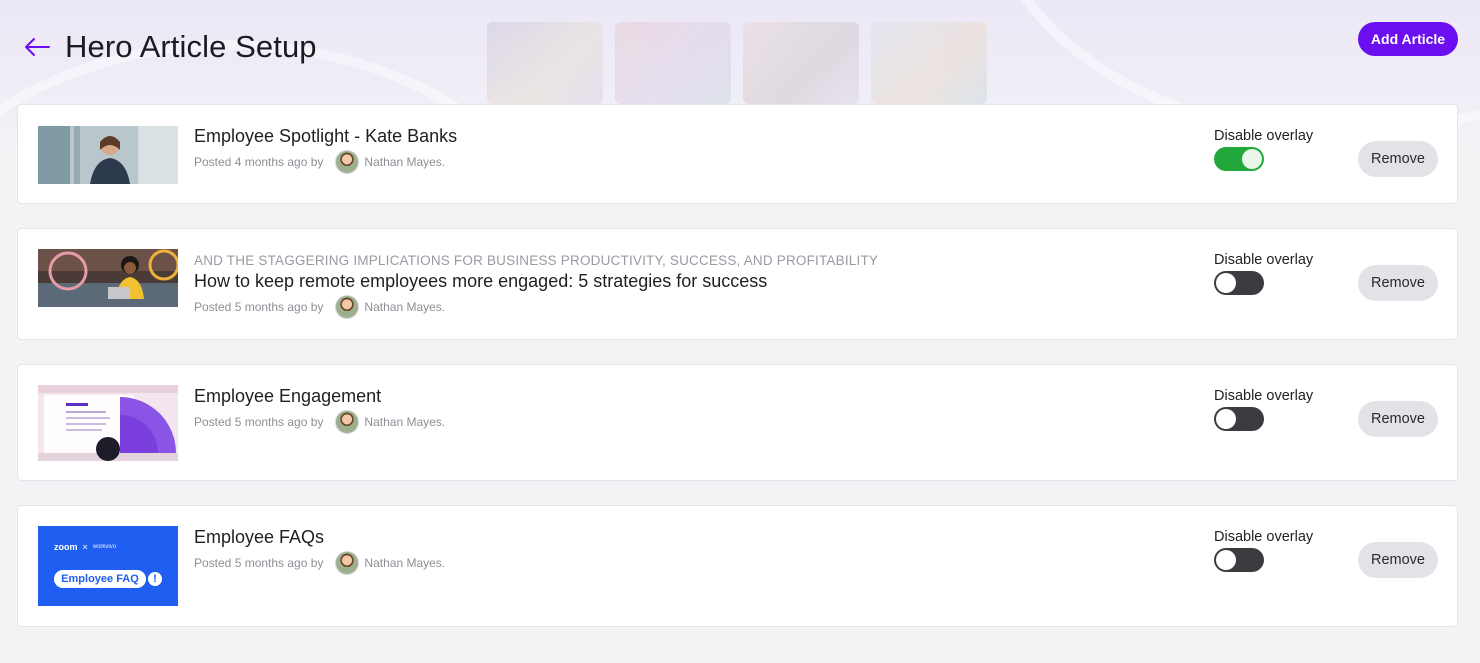 The image size is (1480, 663). I want to click on arrow-left-icon, so click(37, 47).